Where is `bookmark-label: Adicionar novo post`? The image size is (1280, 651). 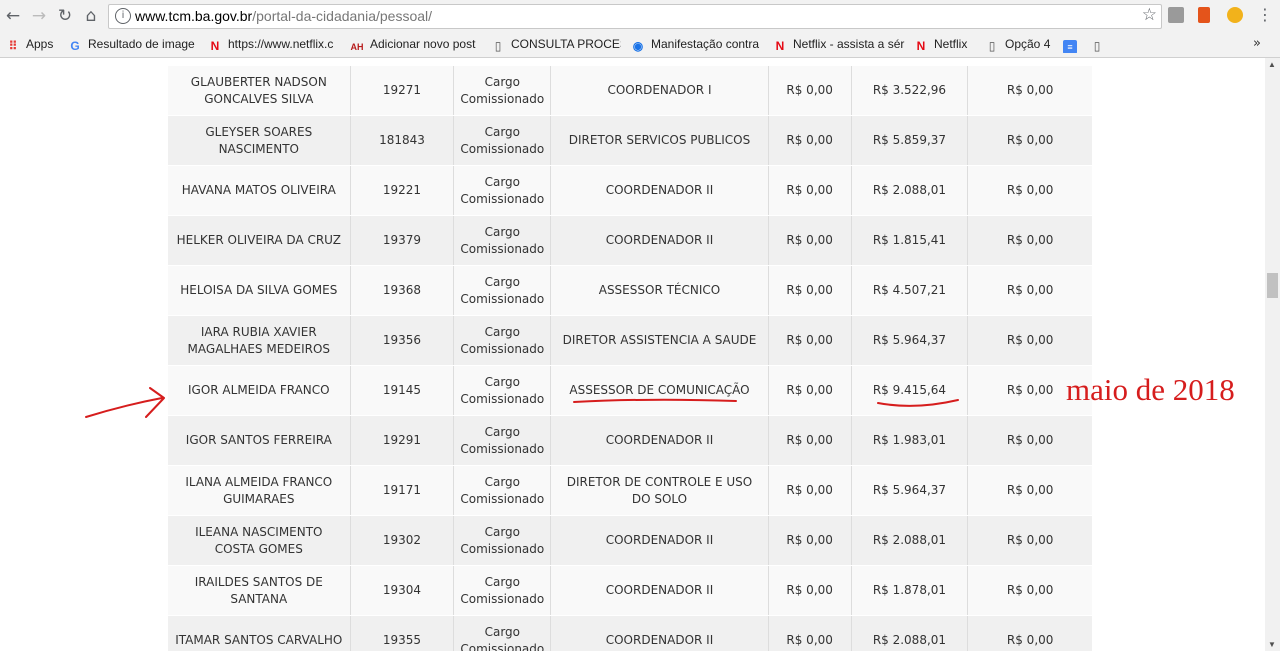 bookmark-label: Adicionar novo post is located at coordinates (423, 44).